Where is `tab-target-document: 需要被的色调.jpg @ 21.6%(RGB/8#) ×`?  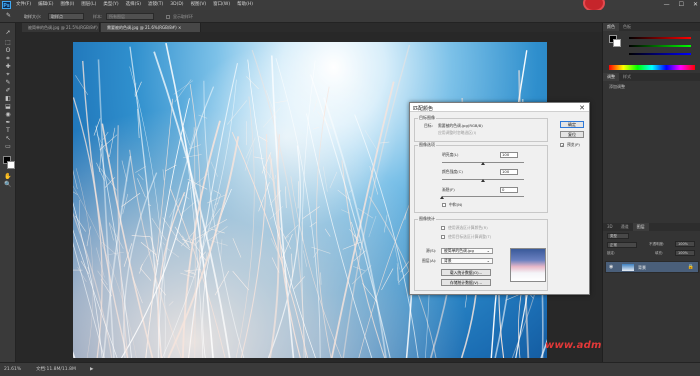
tab-target-document: 需要被的色调.jpg @ 21.6%(RGB/8#) × is located at coordinates (151, 27).